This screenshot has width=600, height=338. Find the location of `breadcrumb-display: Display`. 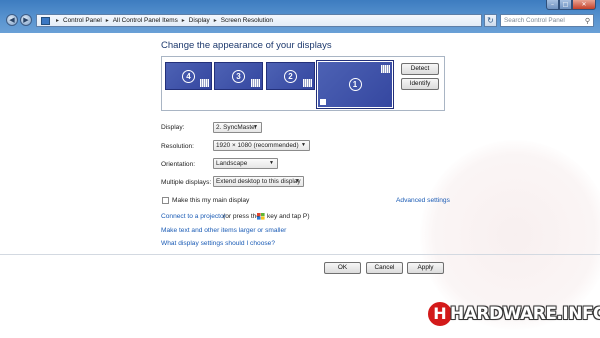

breadcrumb-display: Display is located at coordinates (199, 20).